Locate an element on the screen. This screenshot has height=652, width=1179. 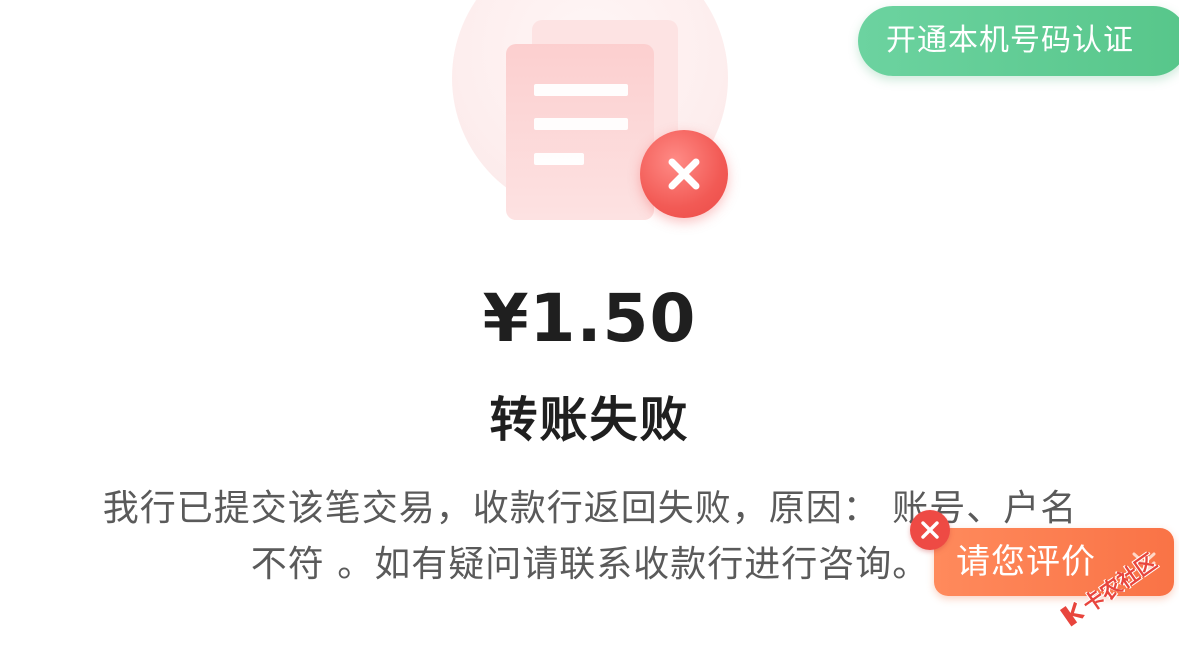
rate-us-label: 请您评价 is located at coordinates (1026, 562).